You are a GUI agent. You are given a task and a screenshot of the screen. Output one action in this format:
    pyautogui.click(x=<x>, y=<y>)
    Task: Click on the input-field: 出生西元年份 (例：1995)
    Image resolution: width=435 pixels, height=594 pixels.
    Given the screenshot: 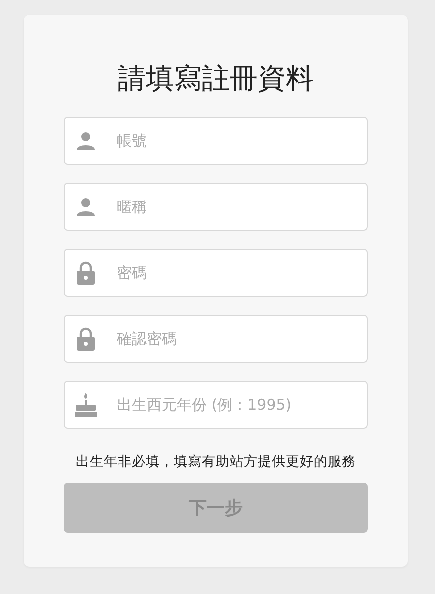 What is the action you would take?
    pyautogui.click(x=216, y=405)
    